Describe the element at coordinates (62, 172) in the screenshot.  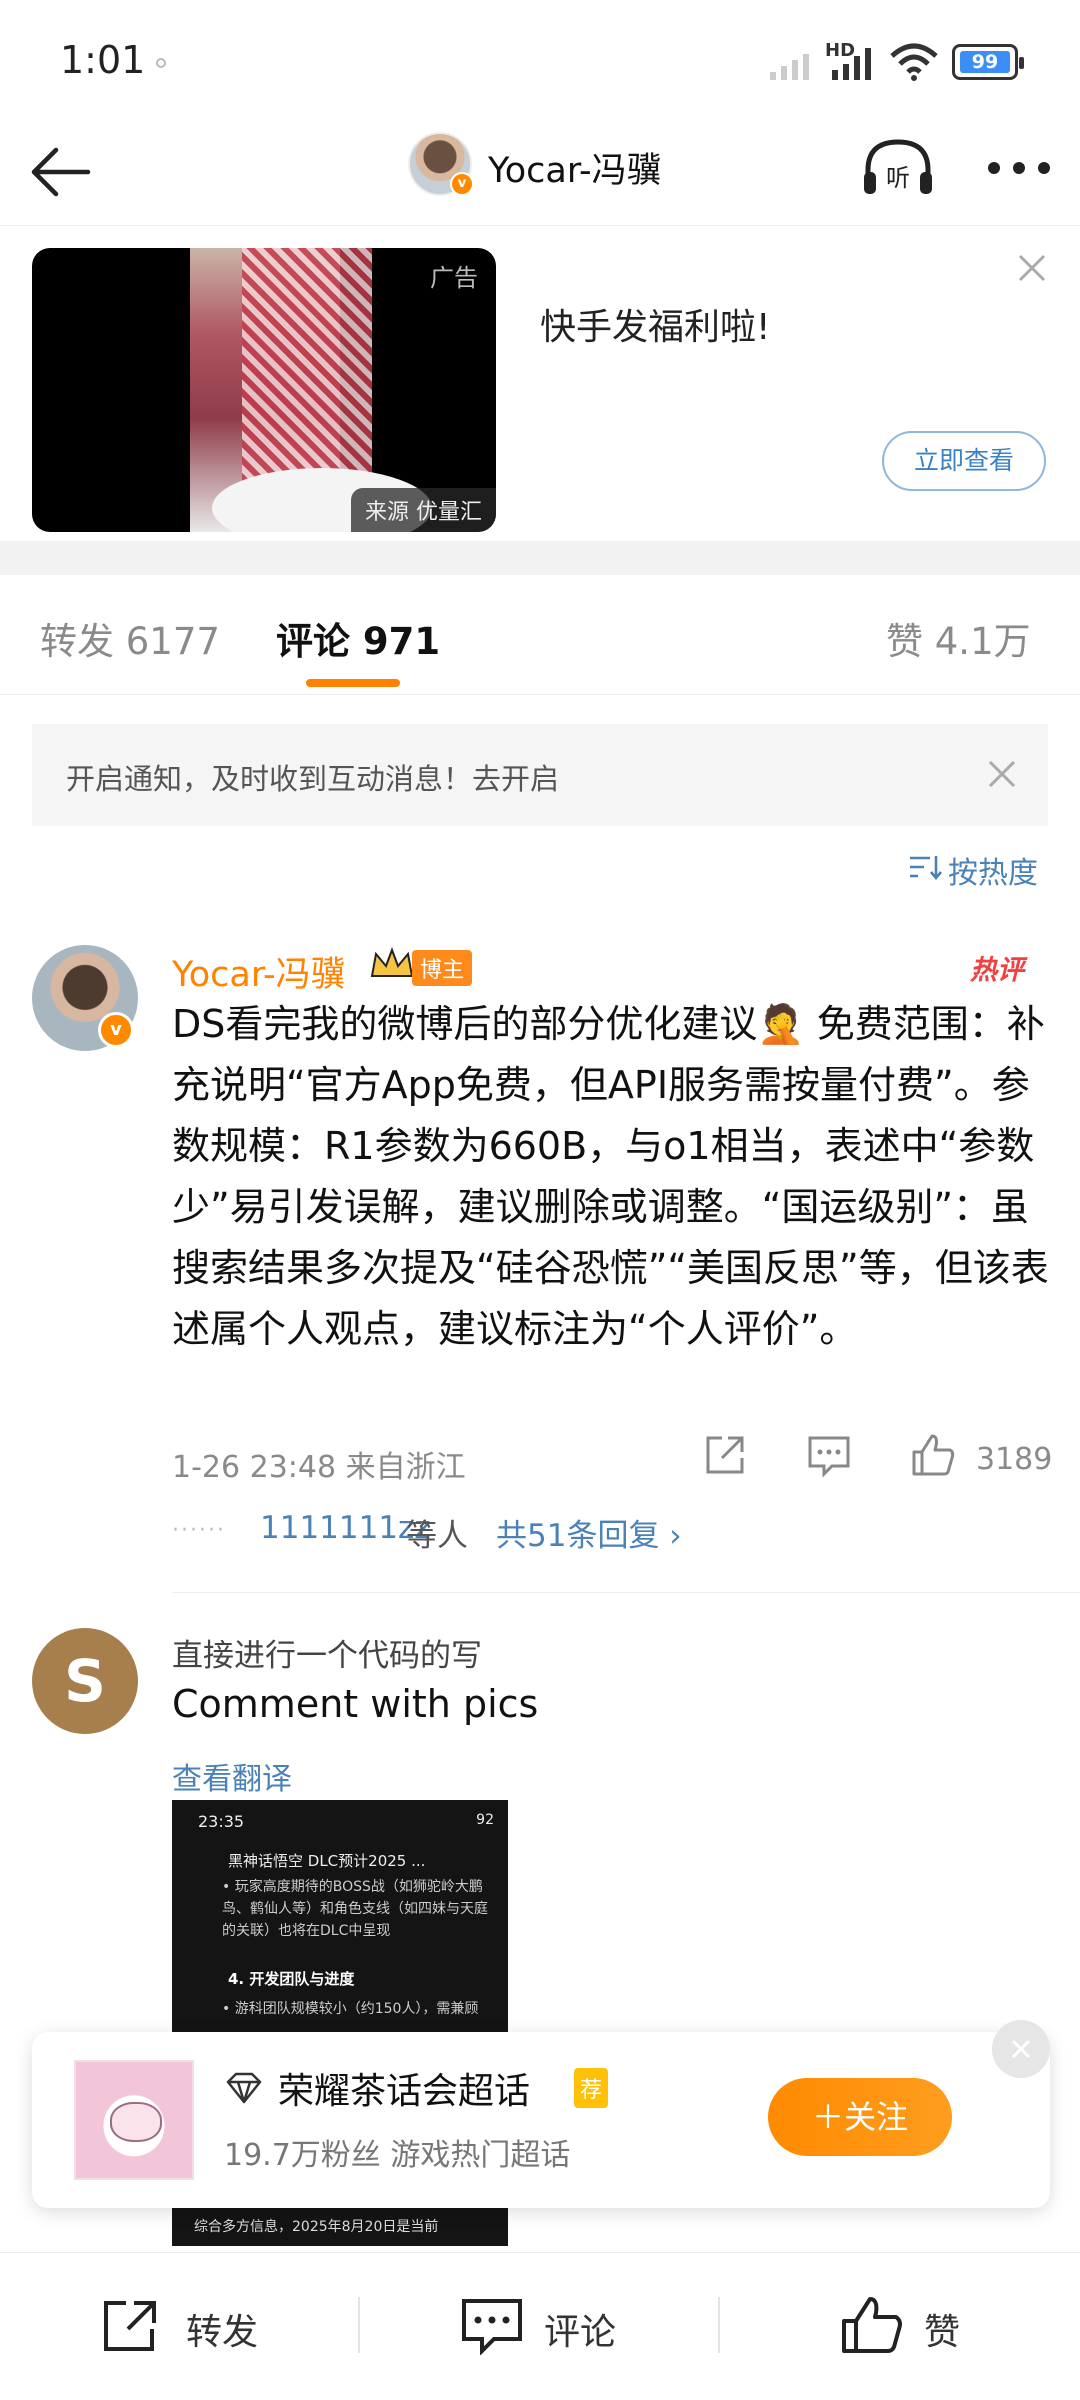
I see `back-arrow-icon` at that location.